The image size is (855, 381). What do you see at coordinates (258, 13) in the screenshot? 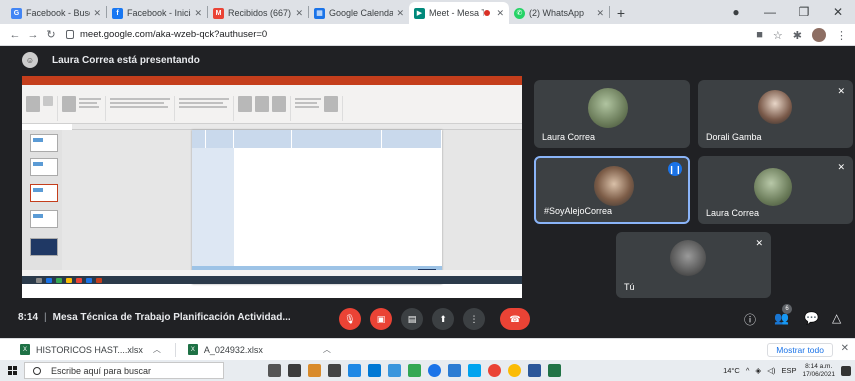
I see `tab-gmail: M Recibidos (667) - jhon ✕` at bounding box center [258, 13].